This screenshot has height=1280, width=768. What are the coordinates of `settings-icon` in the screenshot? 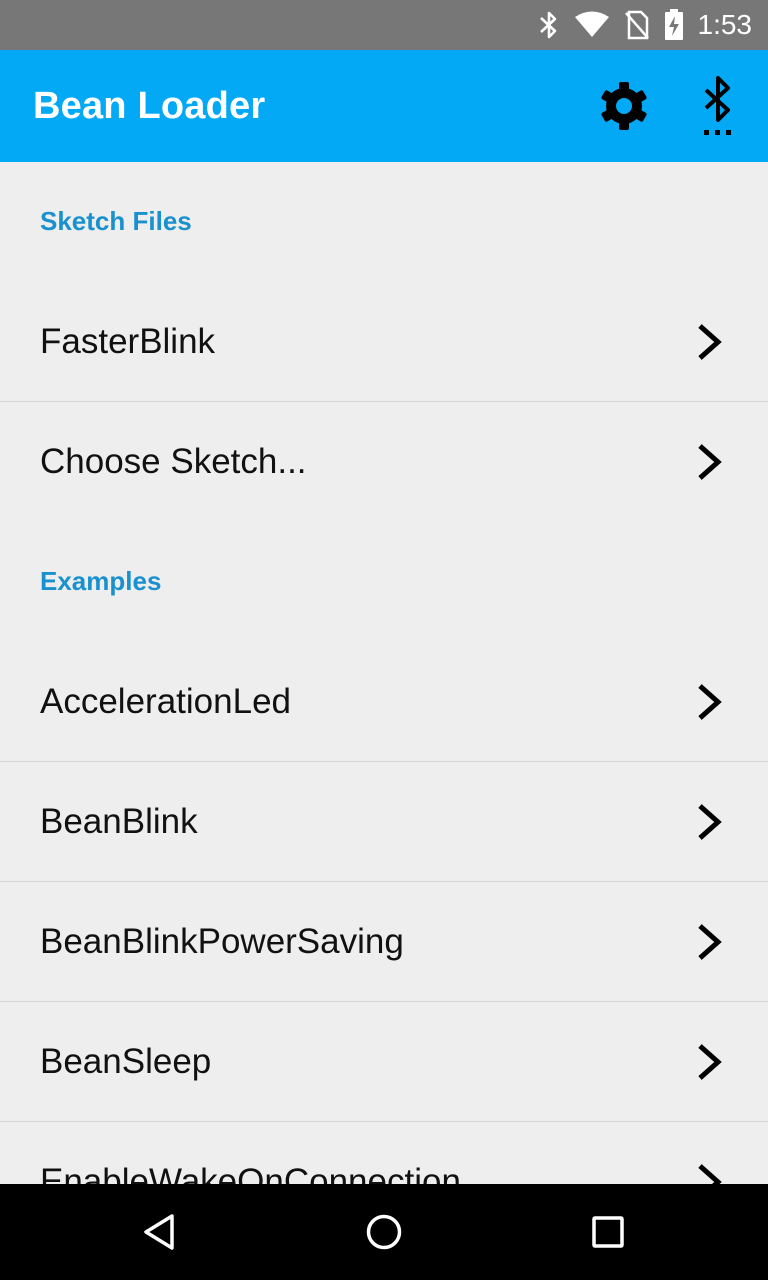 It's located at (624, 106).